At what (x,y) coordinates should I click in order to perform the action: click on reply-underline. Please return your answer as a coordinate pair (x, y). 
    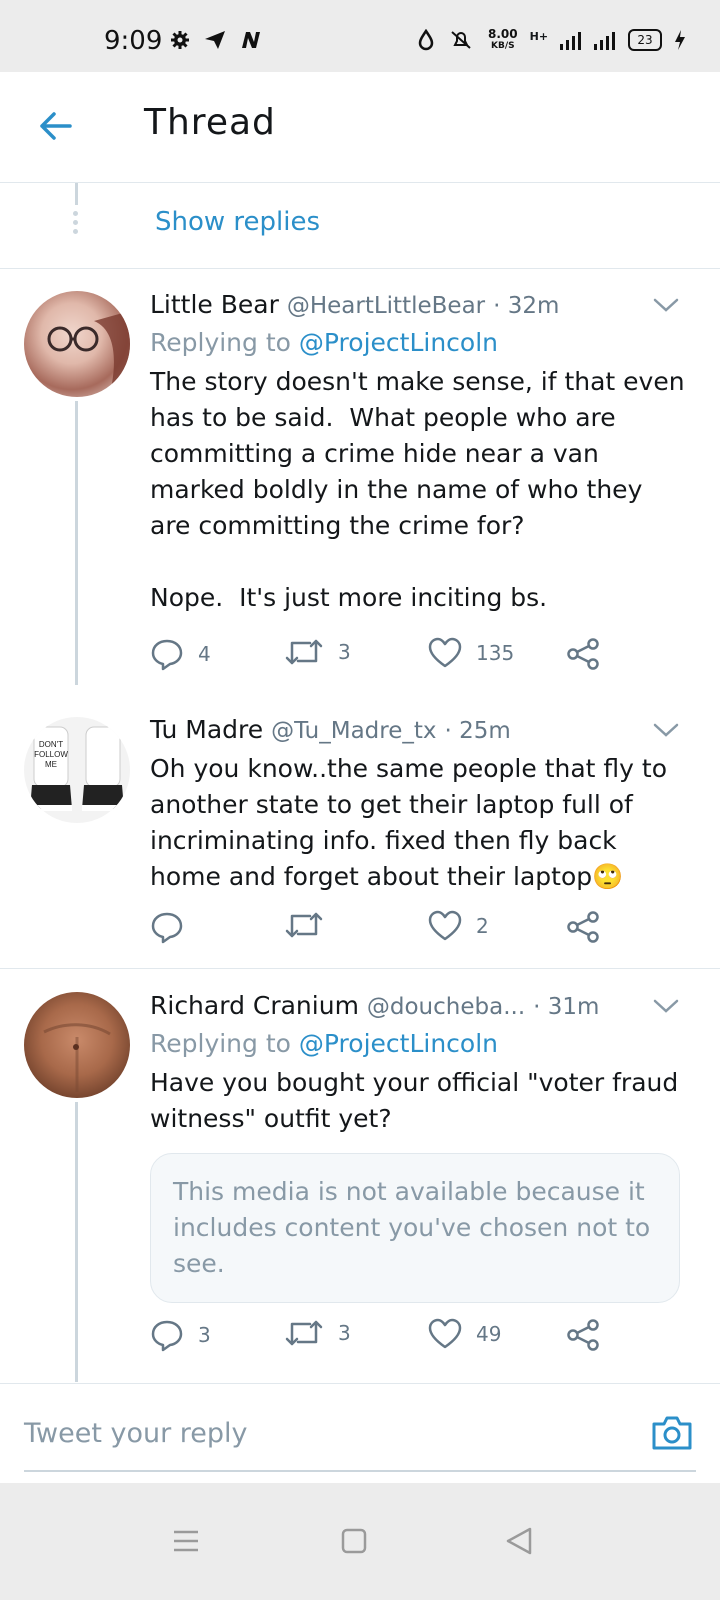
    Looking at the image, I should click on (360, 1471).